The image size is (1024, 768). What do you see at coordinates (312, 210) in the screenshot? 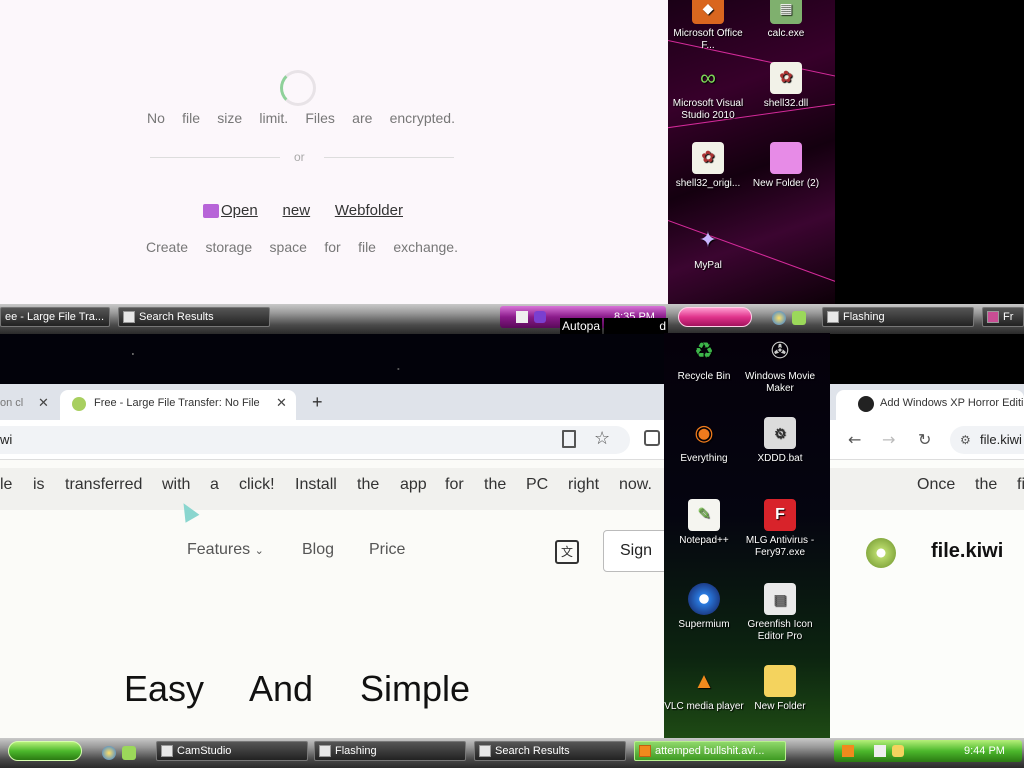
I see `open-new-webfolder-link: Open new Webfolder` at bounding box center [312, 210].